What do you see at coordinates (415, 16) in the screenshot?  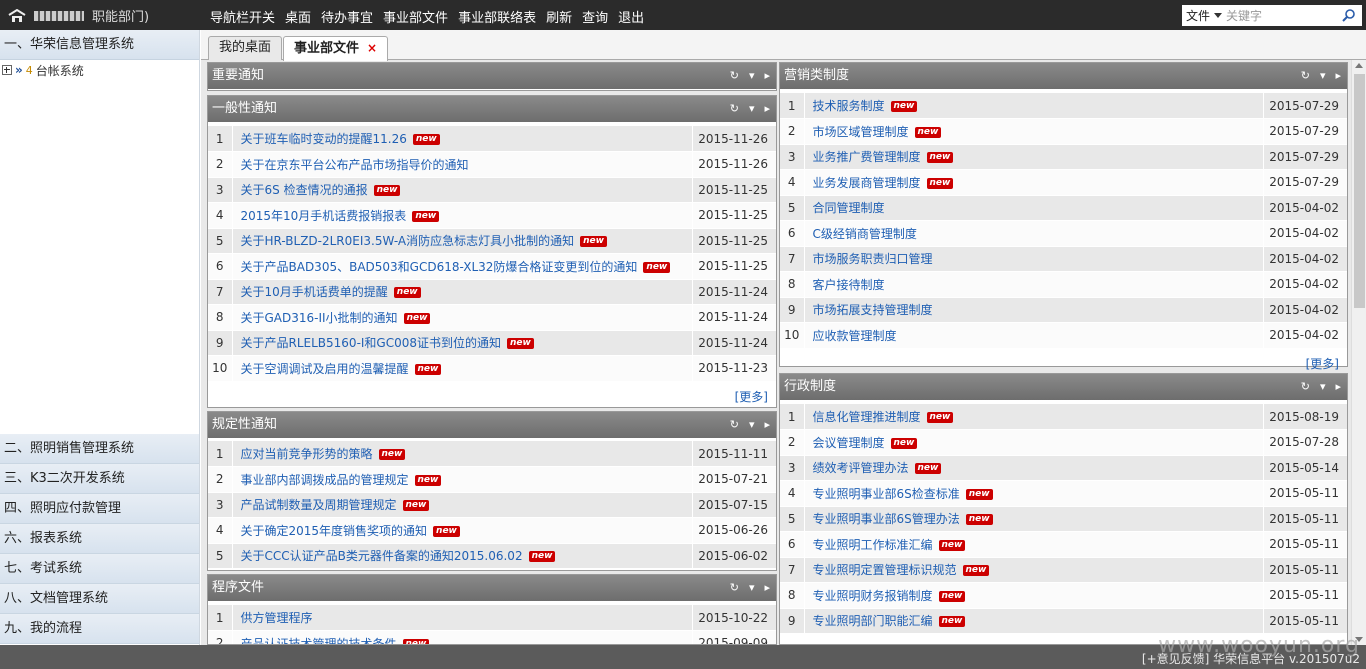 I see `nav-dept-files: 事业部文件` at bounding box center [415, 16].